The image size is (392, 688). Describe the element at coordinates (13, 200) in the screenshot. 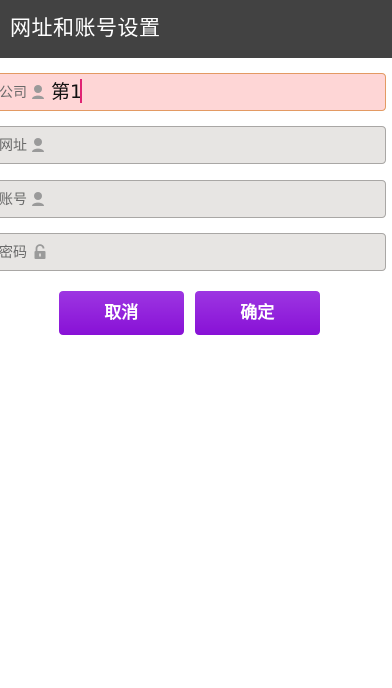

I see `account-field-label: 账号` at that location.